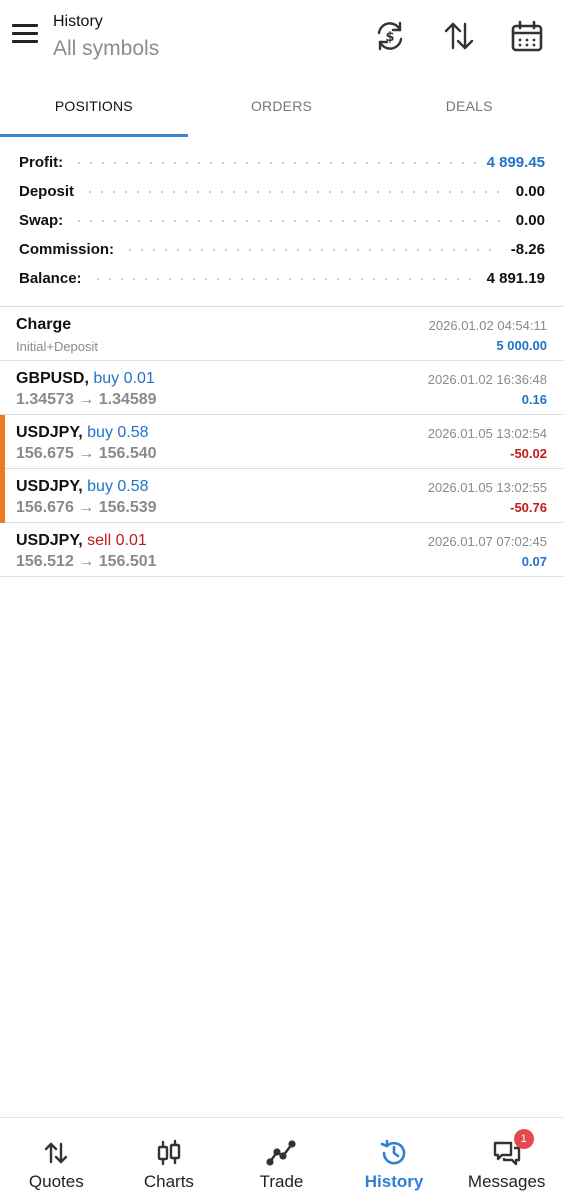  I want to click on profit-value: 4 899.45, so click(515, 162).